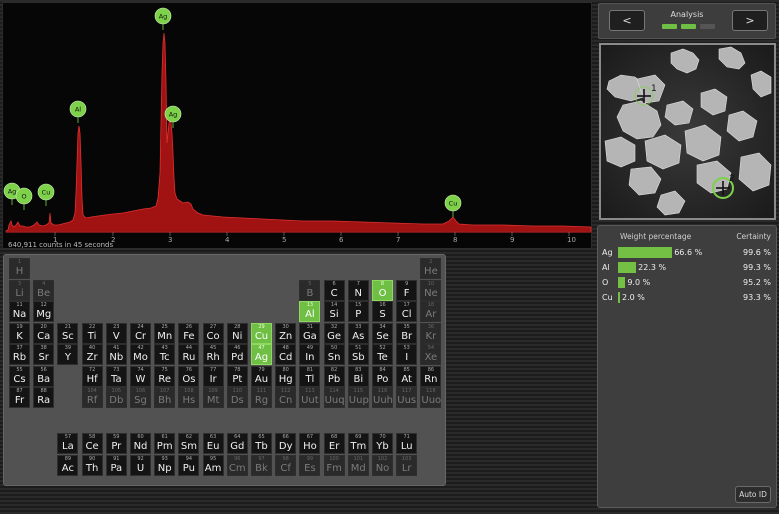  I want to click on element-cr: 24 Cr, so click(140, 333).